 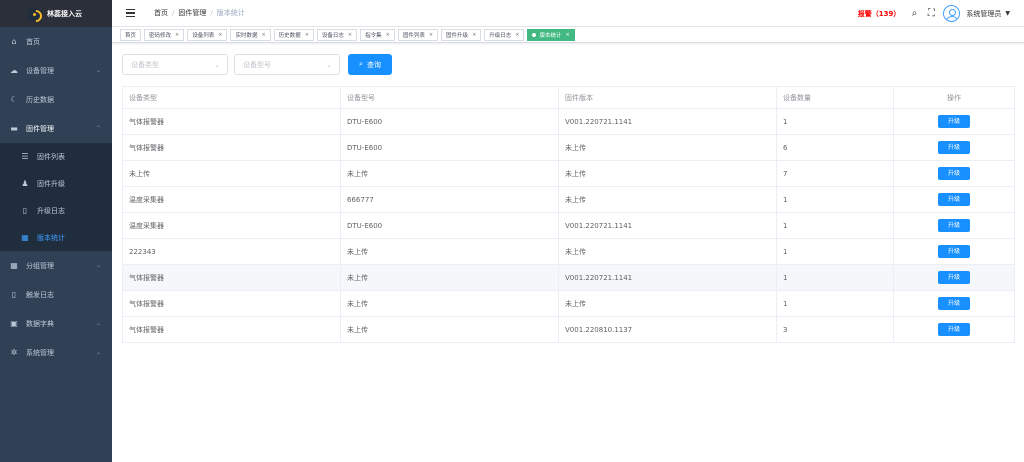 I want to click on tag-firmware-list: 固件列表 ×, so click(x=418, y=34).